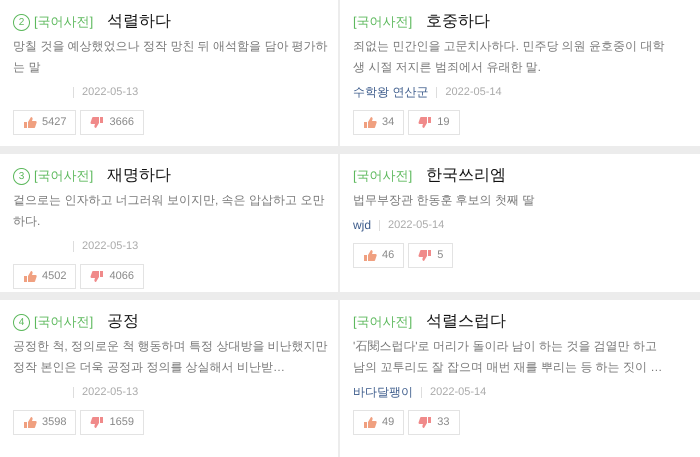 The image size is (700, 457). What do you see at coordinates (509, 57) in the screenshot?
I see `definition-text: 죄없는 민간인을 고문치사하다. 민주당 의원 윤호중이 대학생 시절 저지른 범죄에서 유래한 말.` at bounding box center [509, 57].